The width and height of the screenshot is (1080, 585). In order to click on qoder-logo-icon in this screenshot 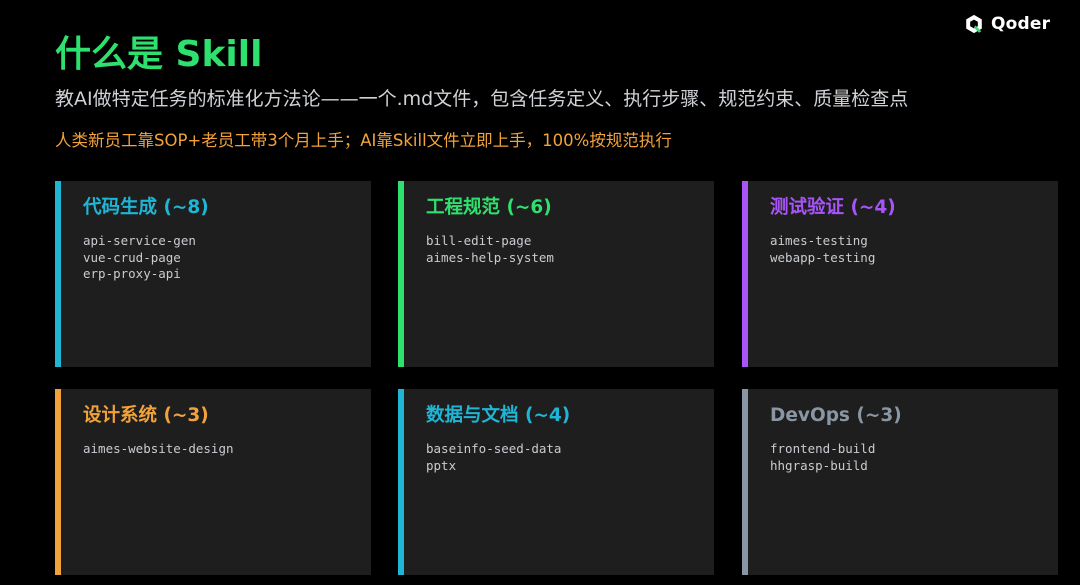, I will do `click(974, 24)`.